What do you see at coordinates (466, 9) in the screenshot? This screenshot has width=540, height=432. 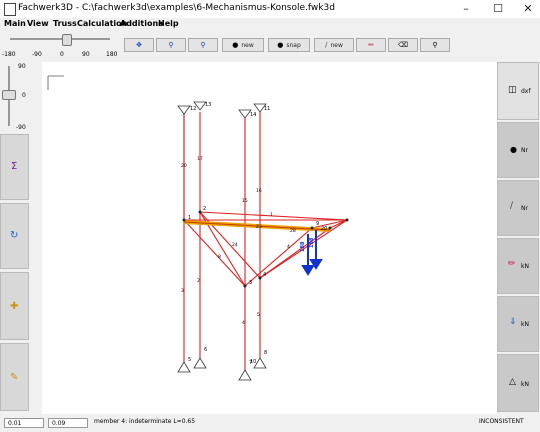 I see `minimize-icon: –` at bounding box center [466, 9].